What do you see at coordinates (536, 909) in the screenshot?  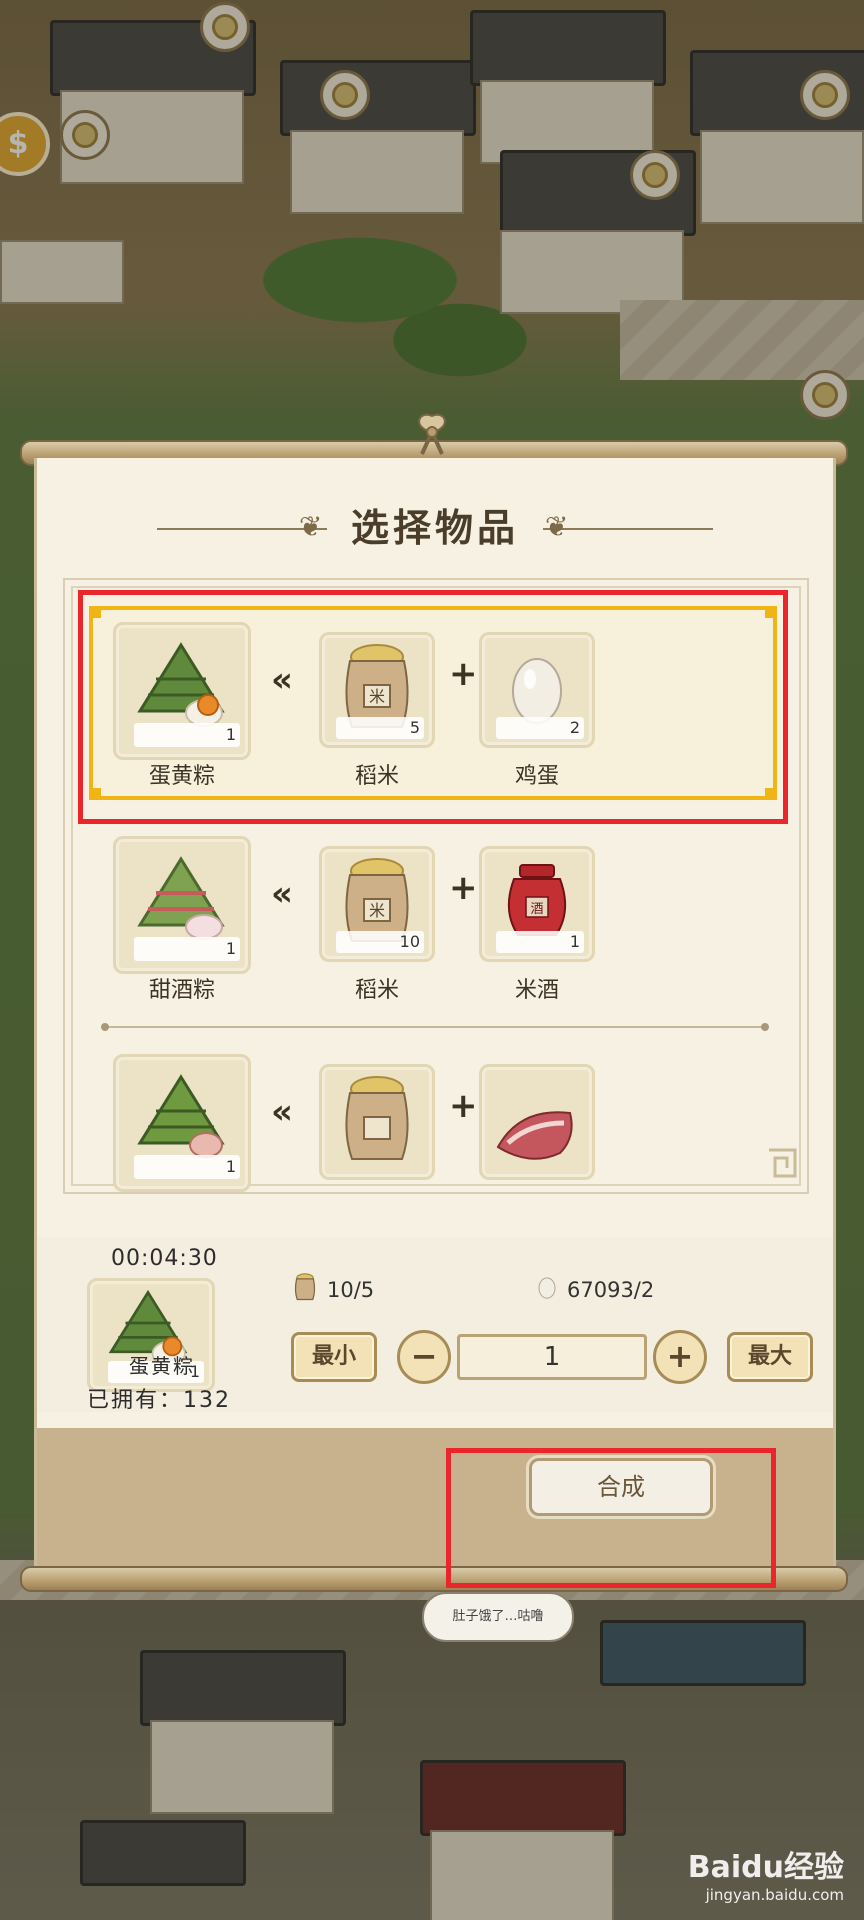 I see `svg-text: 酒` at bounding box center [536, 909].